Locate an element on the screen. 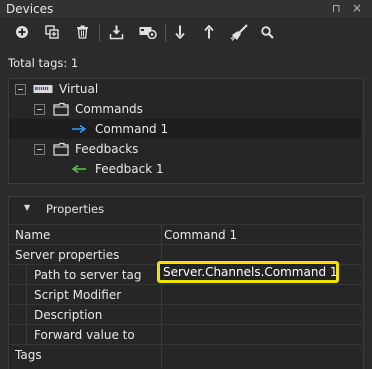 This screenshot has width=372, height=369. move-down-button is located at coordinates (180, 32).